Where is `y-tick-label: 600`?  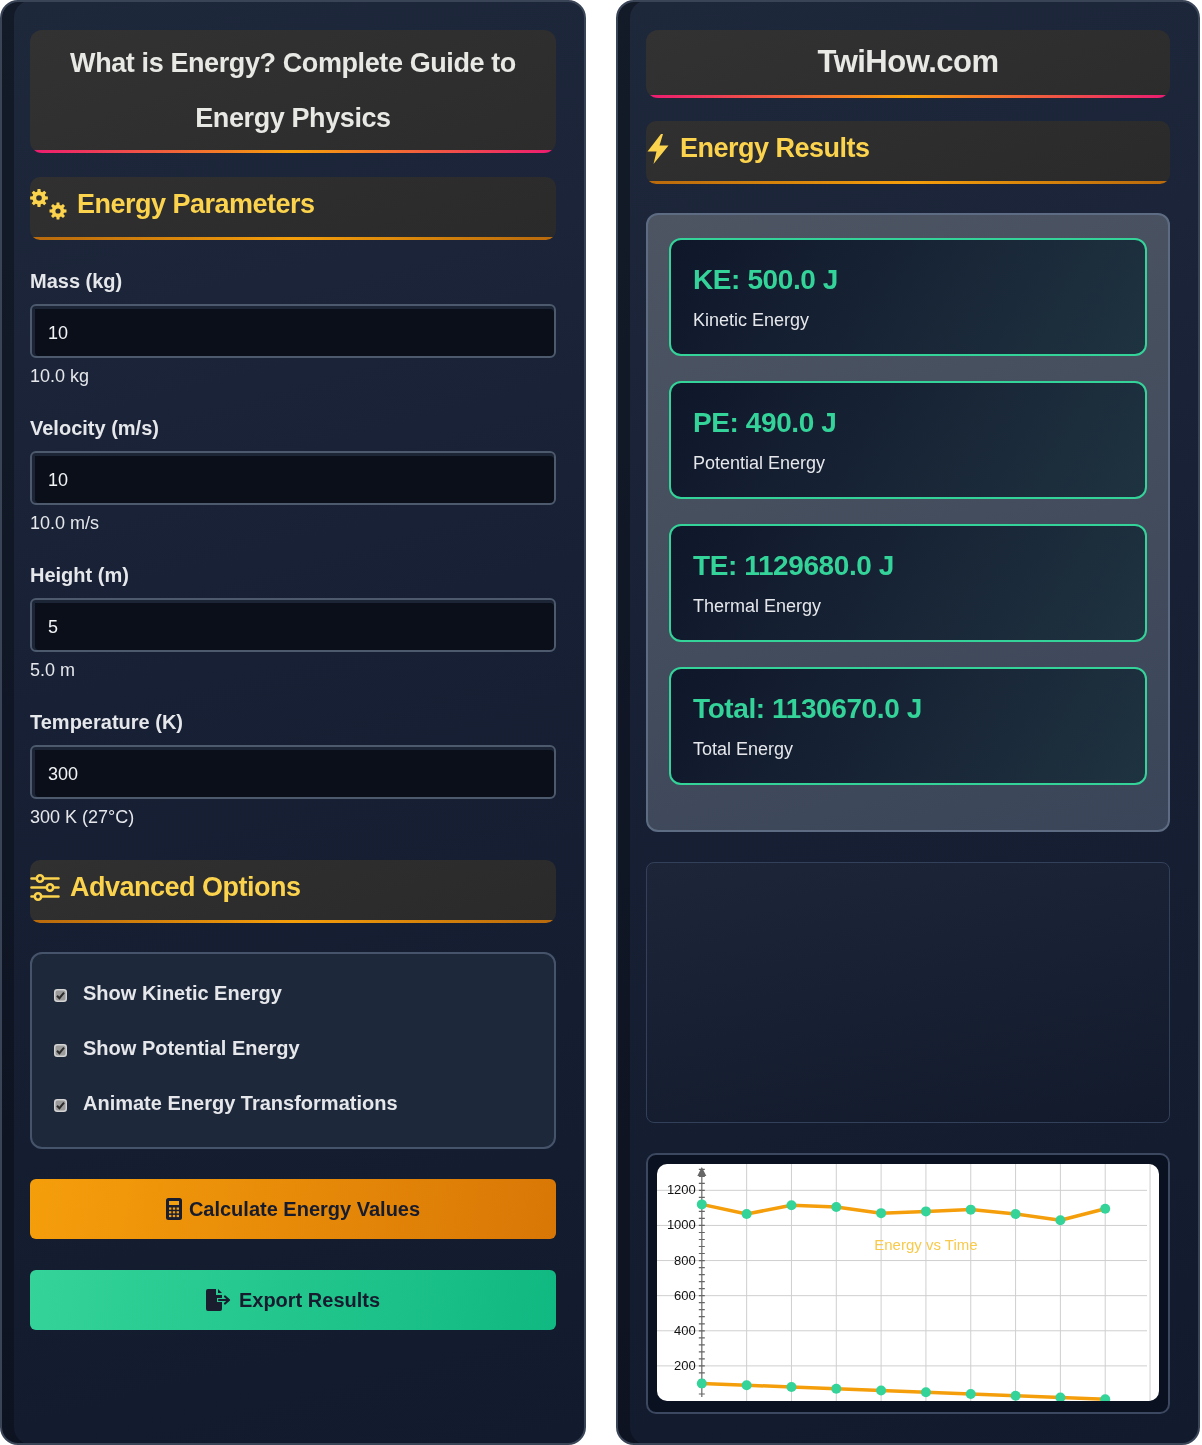
y-tick-label: 600 is located at coordinates (685, 1295).